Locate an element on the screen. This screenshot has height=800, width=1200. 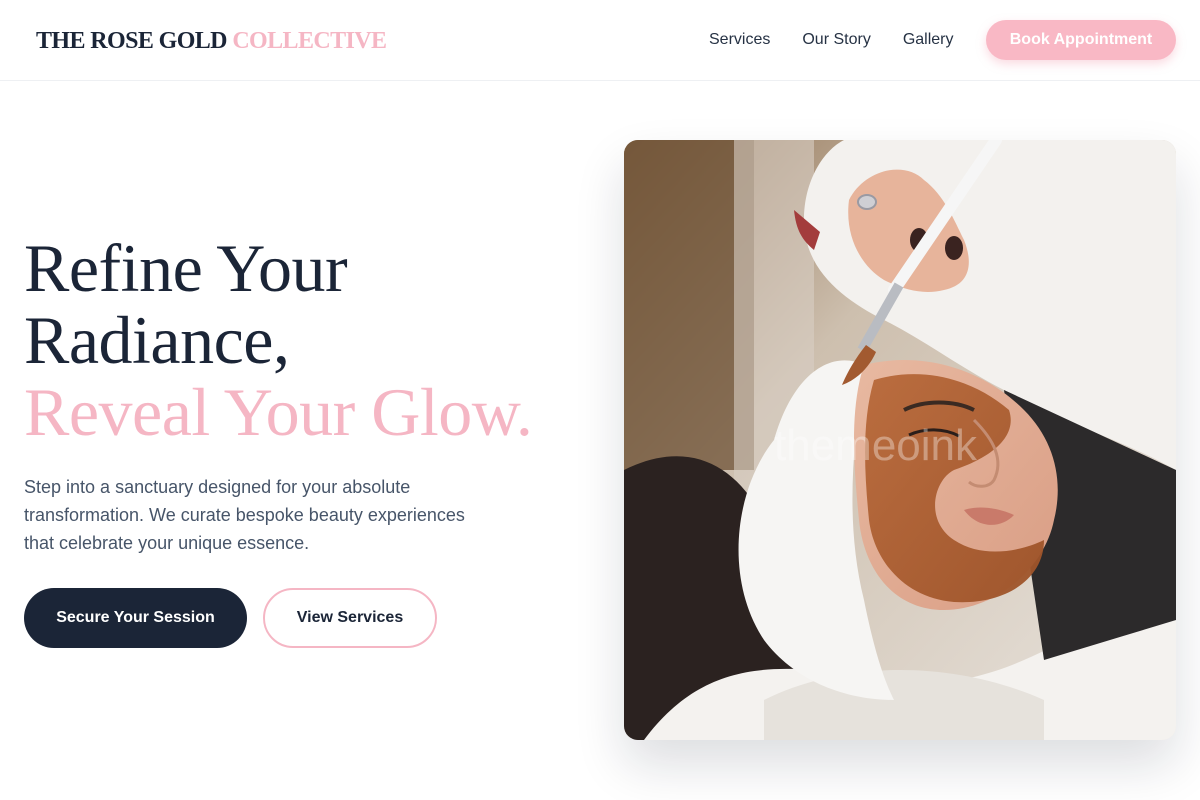
secure-session-button: Secure Your Session is located at coordinates (135, 618).